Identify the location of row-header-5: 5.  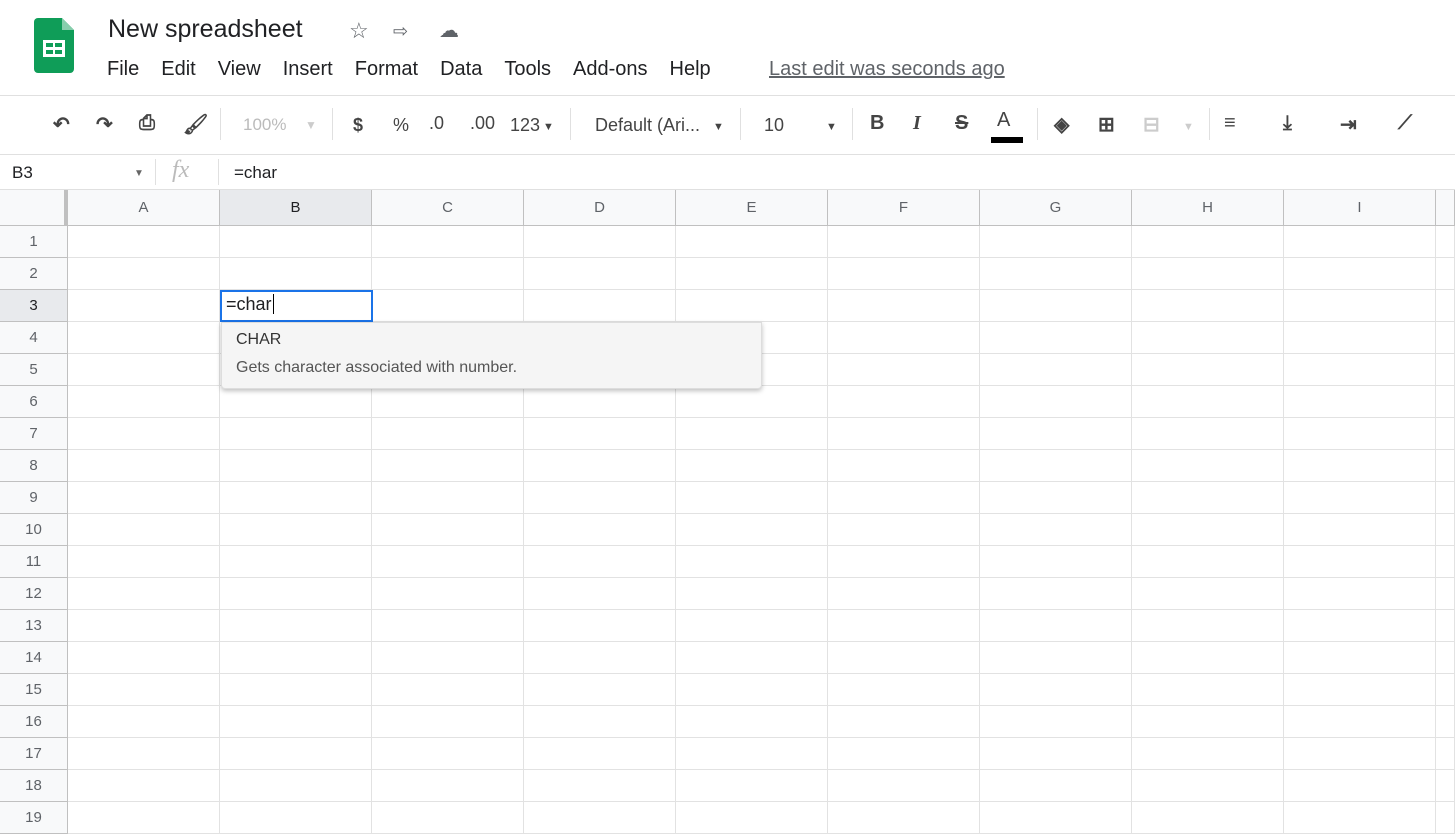
(34, 370).